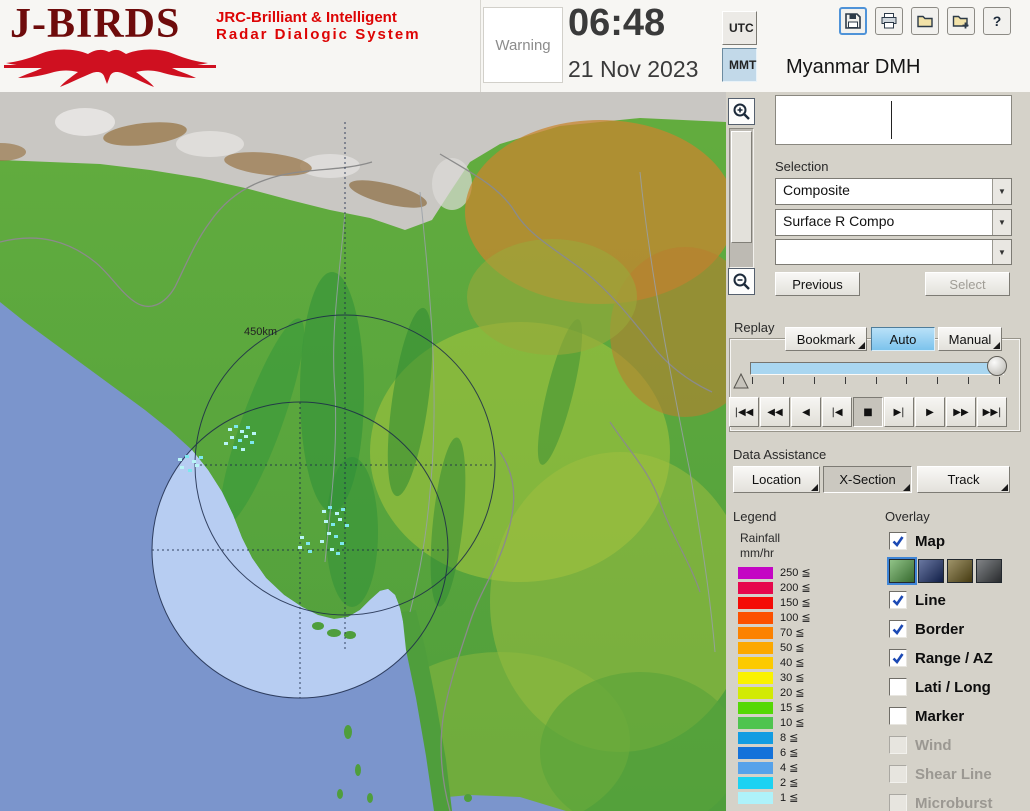 This screenshot has height=811, width=1030. Describe the element at coordinates (110, 68) in the screenshot. I see `eagle-logo-icon` at that location.